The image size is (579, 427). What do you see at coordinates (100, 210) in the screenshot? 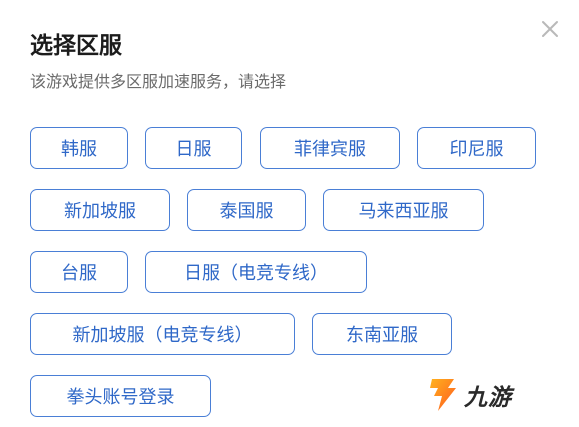
I see `region-button-sg: 新加坡服` at bounding box center [100, 210].